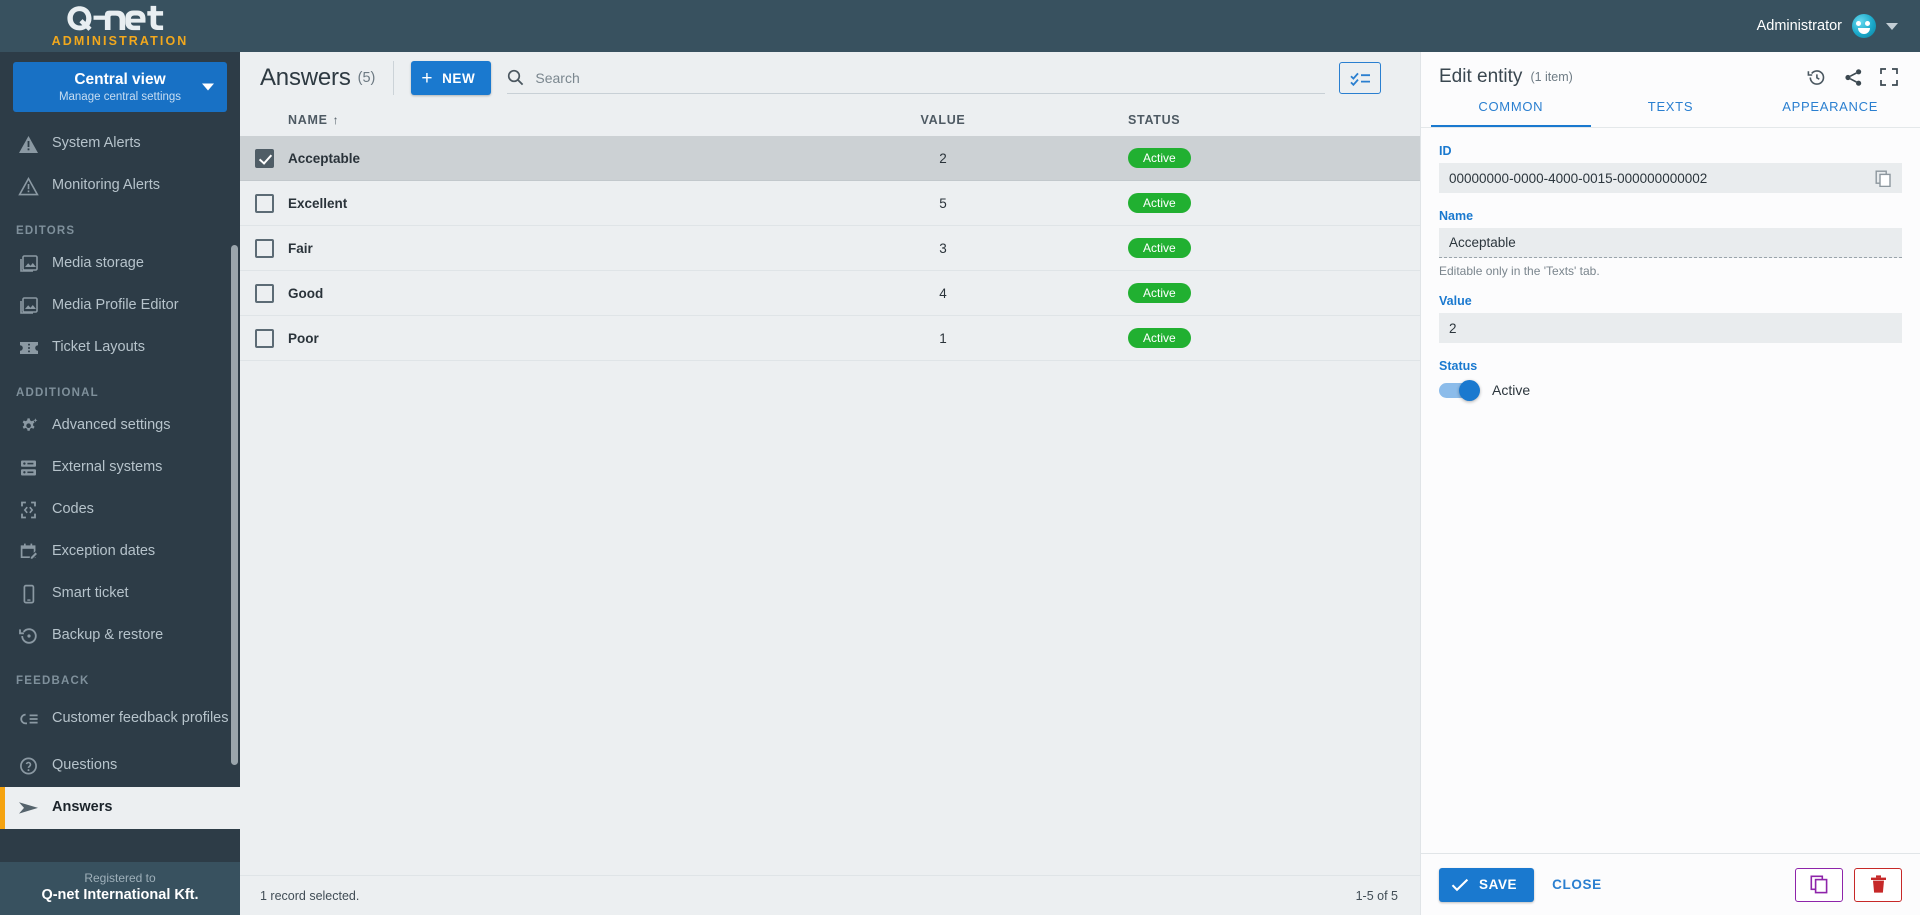  What do you see at coordinates (120, 468) in the screenshot?
I see `sidebar-item-external-systems: External systems` at bounding box center [120, 468].